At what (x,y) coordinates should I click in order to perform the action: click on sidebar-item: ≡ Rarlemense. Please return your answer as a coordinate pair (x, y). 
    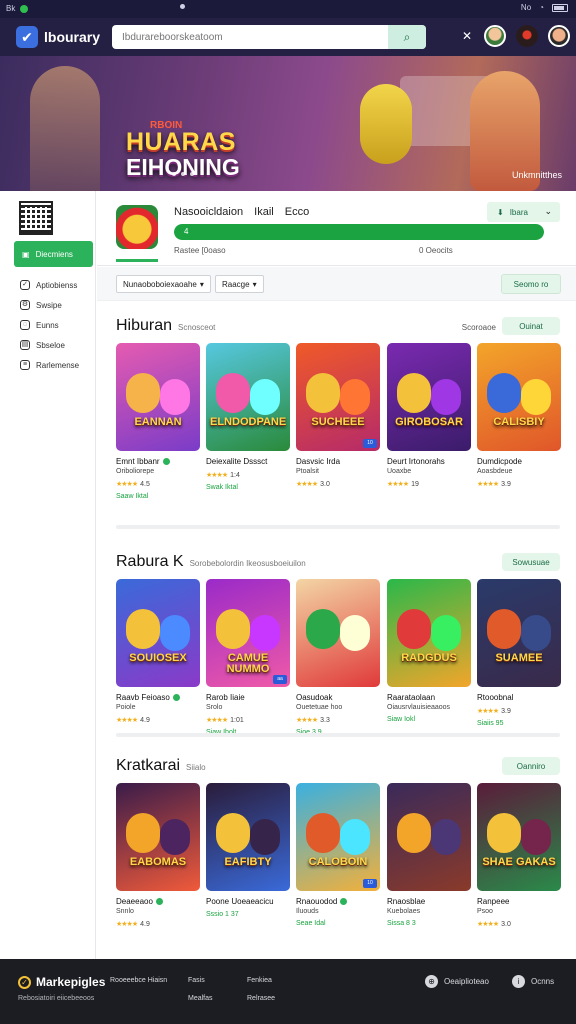
    Looking at the image, I should click on (49, 365).